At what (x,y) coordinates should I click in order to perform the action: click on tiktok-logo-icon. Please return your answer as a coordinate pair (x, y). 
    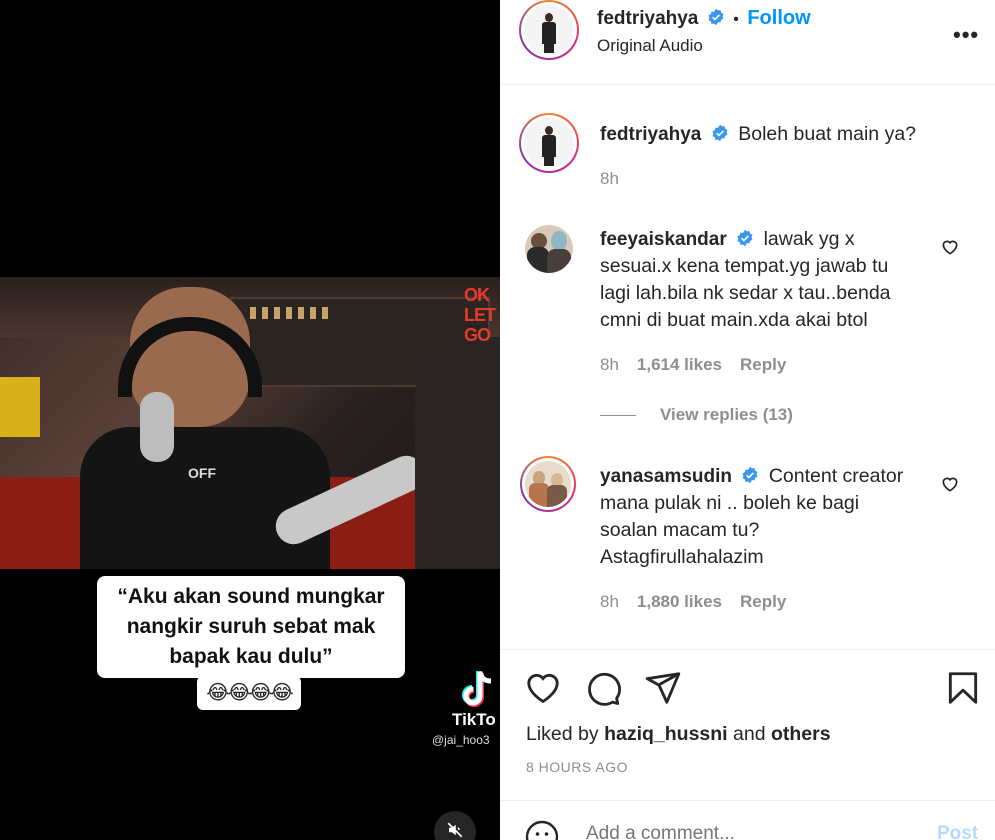
    Looking at the image, I should click on (480, 690).